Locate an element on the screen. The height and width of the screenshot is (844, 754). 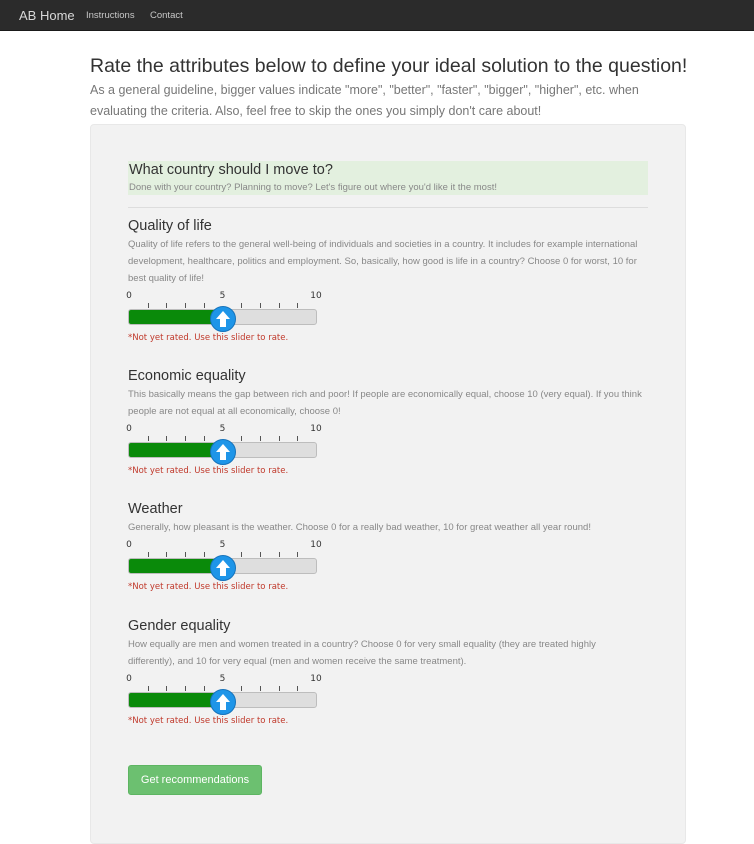
nav-link-contact: Contact is located at coordinates (166, 15).